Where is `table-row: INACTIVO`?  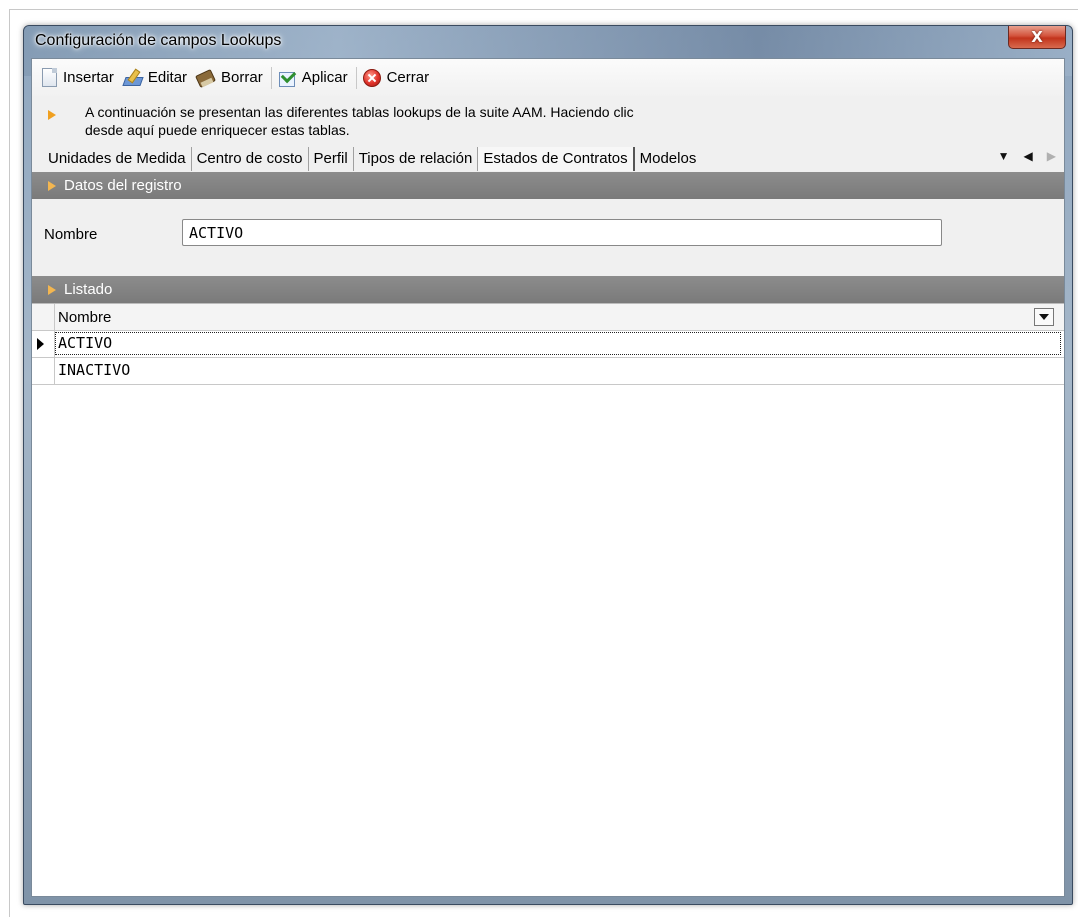 table-row: INACTIVO is located at coordinates (548, 371).